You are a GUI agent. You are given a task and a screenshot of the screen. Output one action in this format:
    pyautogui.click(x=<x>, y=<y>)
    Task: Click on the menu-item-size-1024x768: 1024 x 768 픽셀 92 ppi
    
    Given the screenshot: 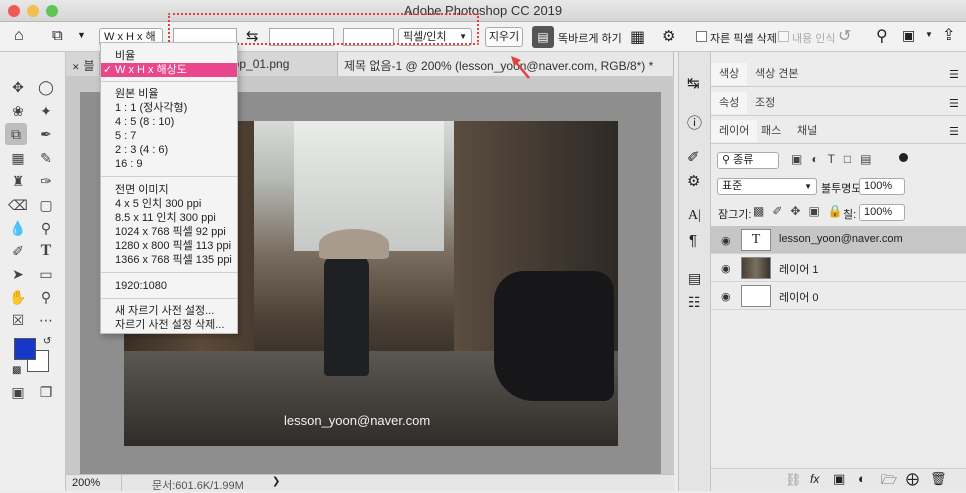 What is the action you would take?
    pyautogui.click(x=169, y=232)
    